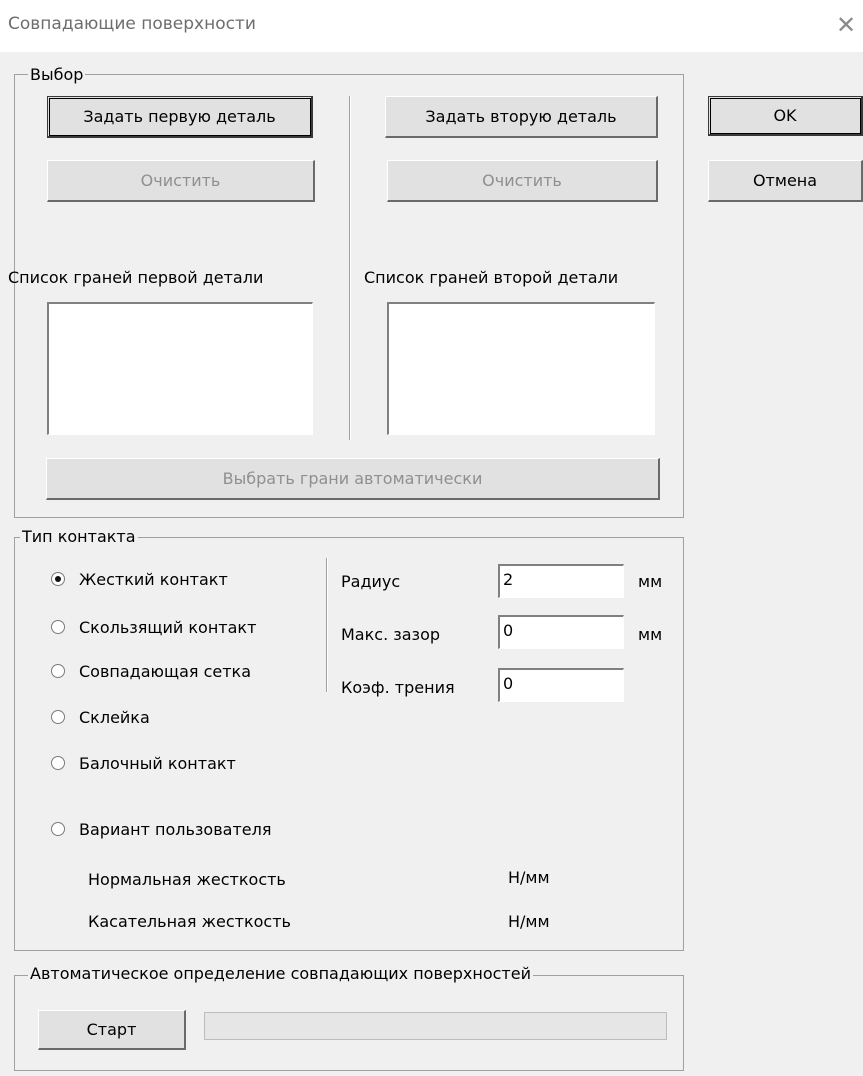 This screenshot has height=1076, width=863. I want to click on clear-second-button: Очистить, so click(522, 181).